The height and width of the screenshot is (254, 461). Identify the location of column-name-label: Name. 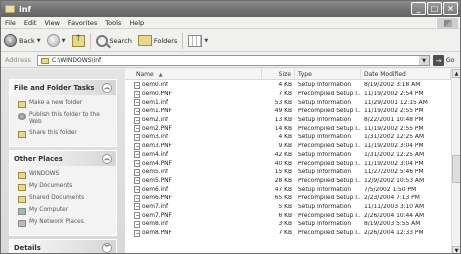
(145, 74).